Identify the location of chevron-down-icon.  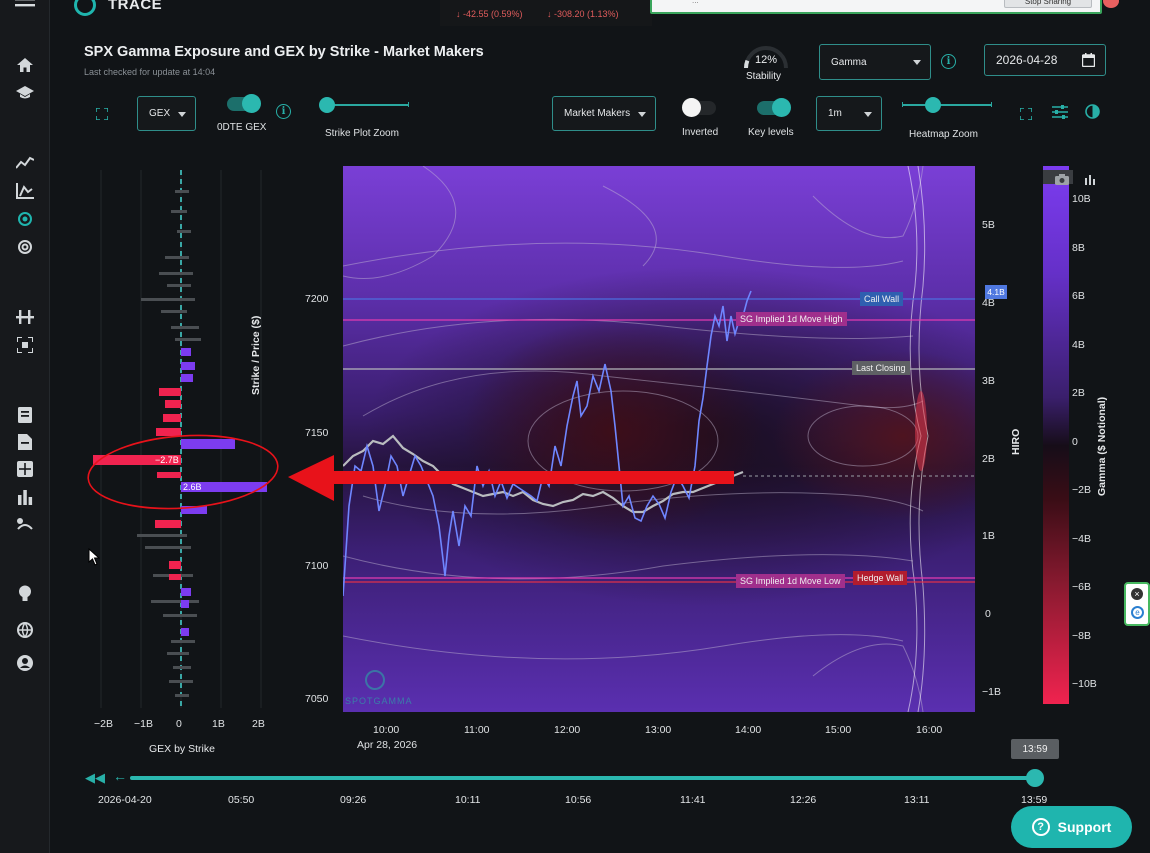
(868, 114).